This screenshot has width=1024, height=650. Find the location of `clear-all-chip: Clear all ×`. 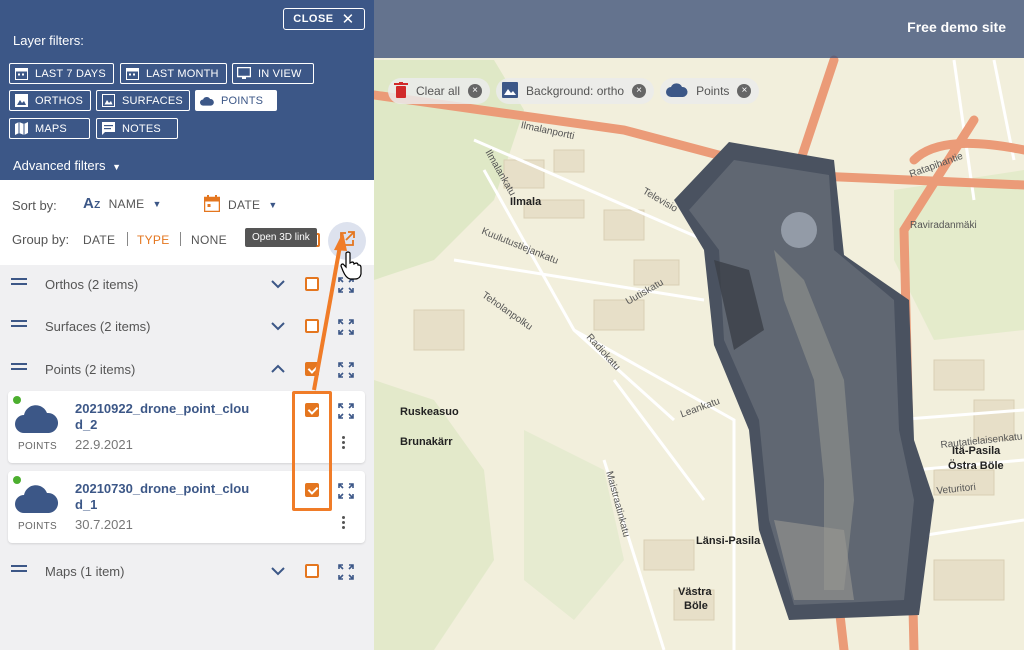

clear-all-chip: Clear all × is located at coordinates (439, 91).